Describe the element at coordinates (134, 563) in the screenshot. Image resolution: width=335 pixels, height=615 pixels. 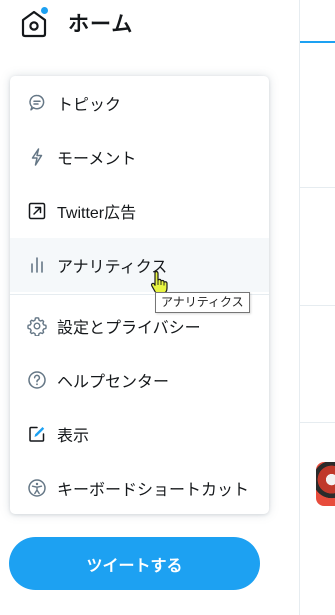
I see `tweet-button: ツイートする` at that location.